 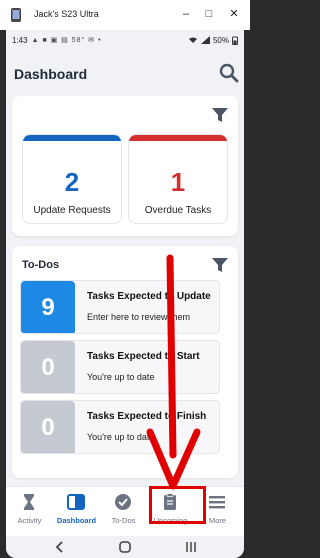 I want to click on update-requests-label: Update Requests, so click(x=72, y=210).